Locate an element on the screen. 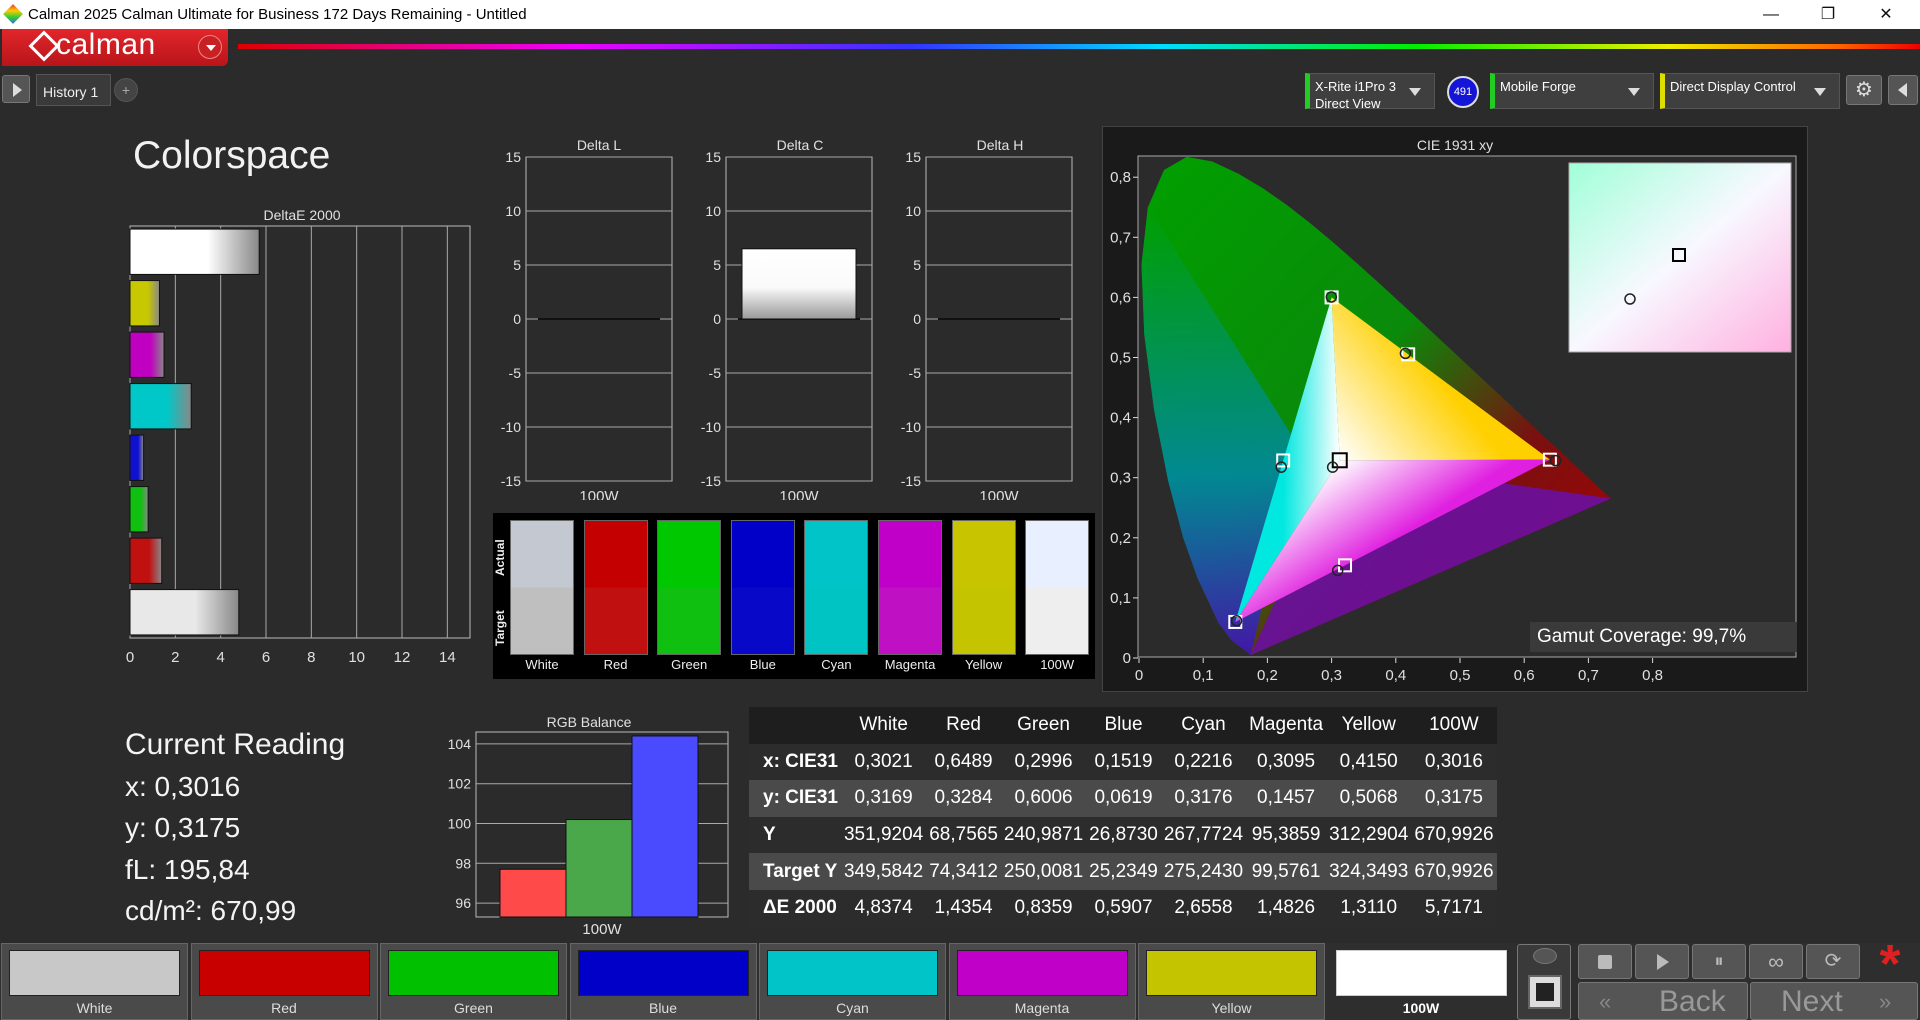  deltae-tick-label: 4 is located at coordinates (220, 657).